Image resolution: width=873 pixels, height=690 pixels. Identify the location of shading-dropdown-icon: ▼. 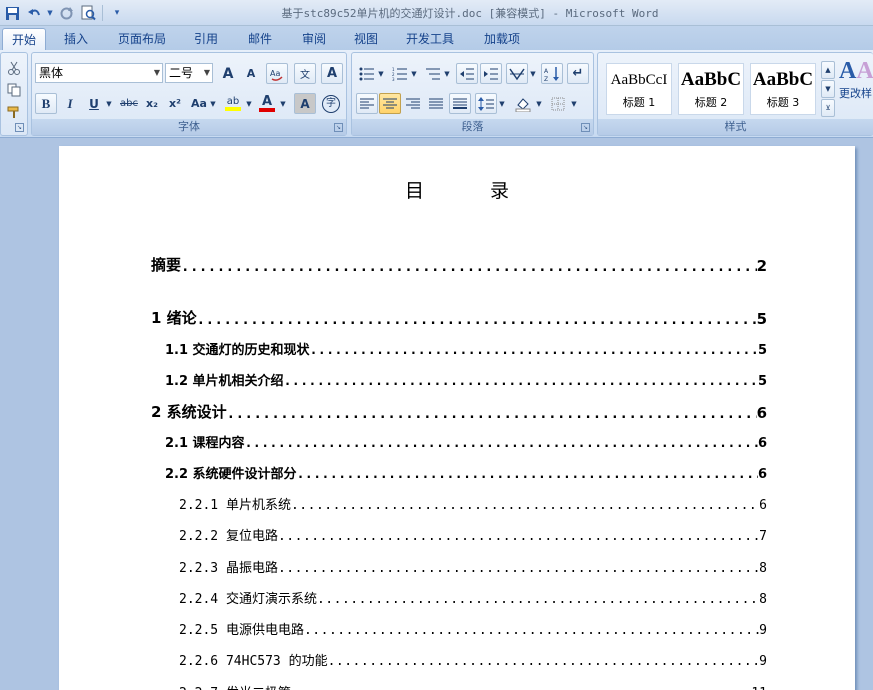
(539, 103).